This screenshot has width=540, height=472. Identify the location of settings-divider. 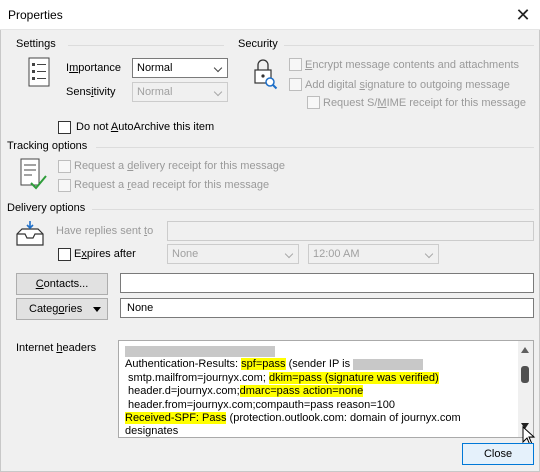
(146, 45).